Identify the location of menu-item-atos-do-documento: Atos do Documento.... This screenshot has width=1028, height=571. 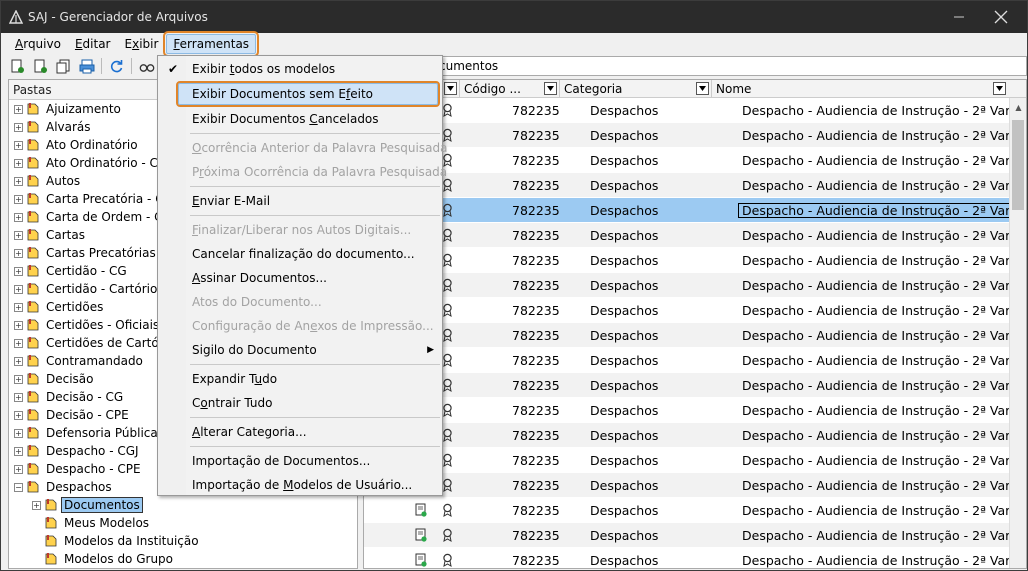
(300, 302).